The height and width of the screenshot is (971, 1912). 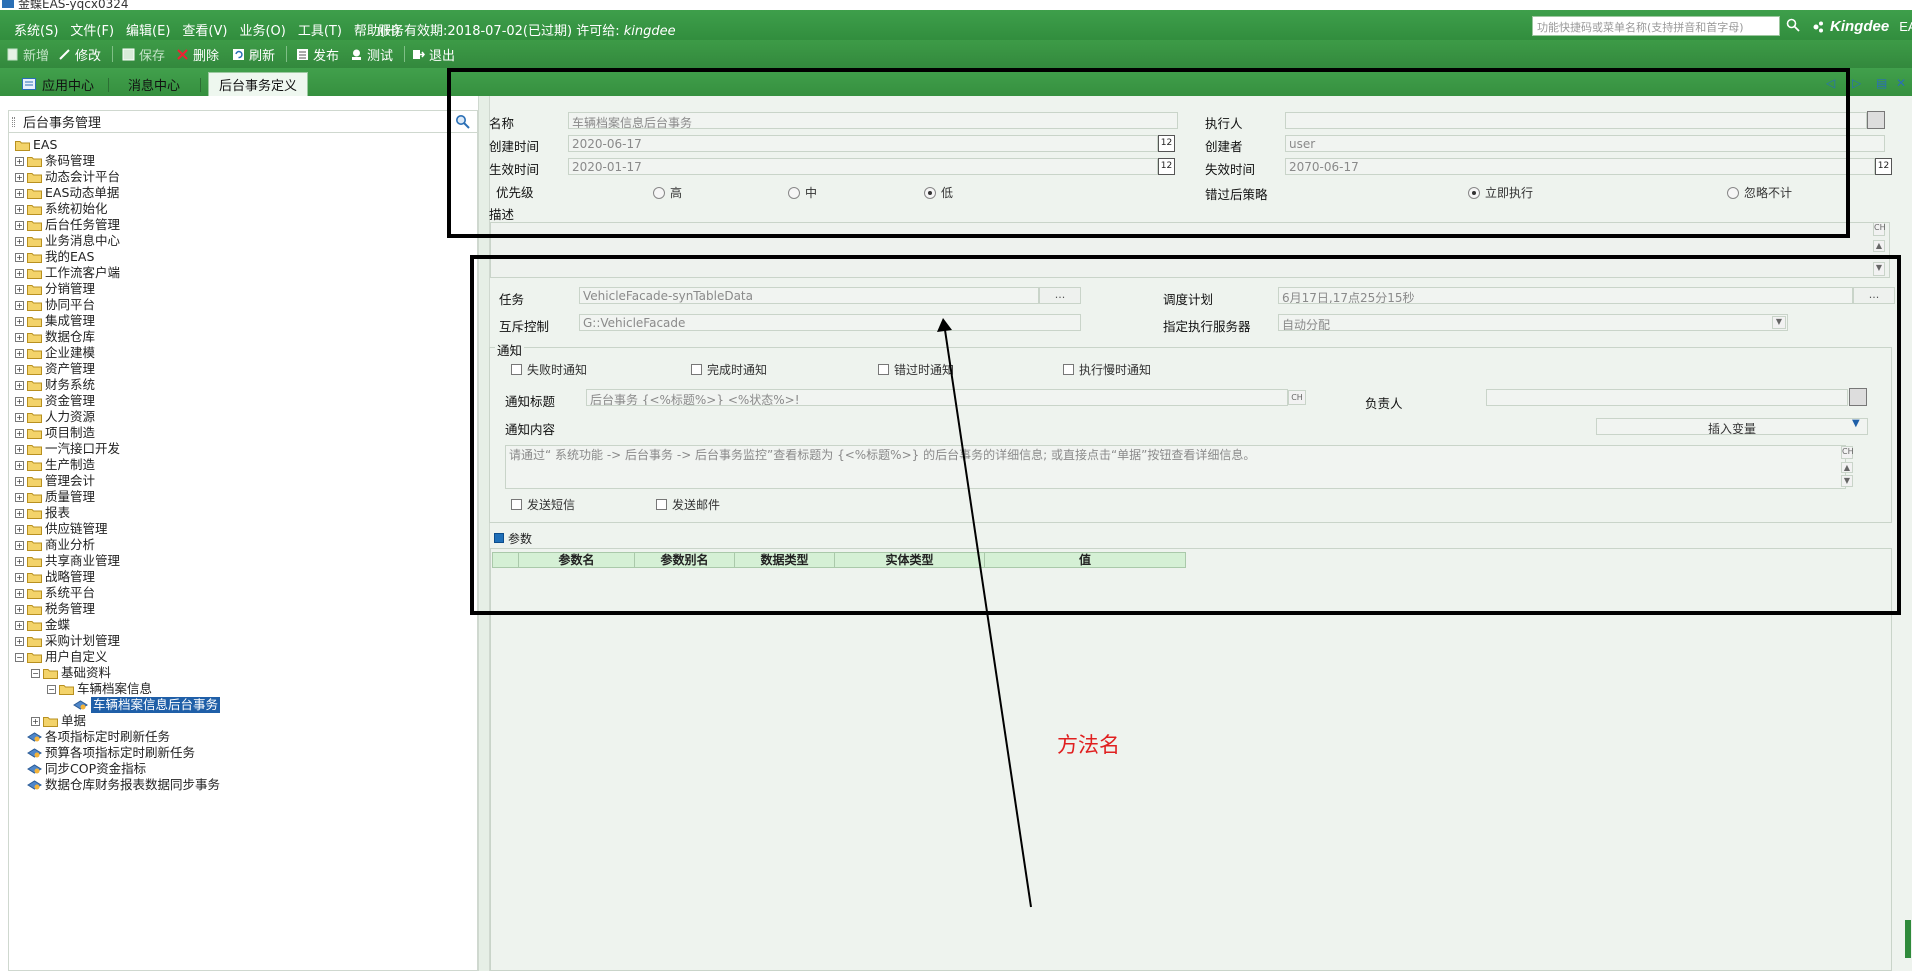 I want to click on edge-indicator, so click(x=1908, y=939).